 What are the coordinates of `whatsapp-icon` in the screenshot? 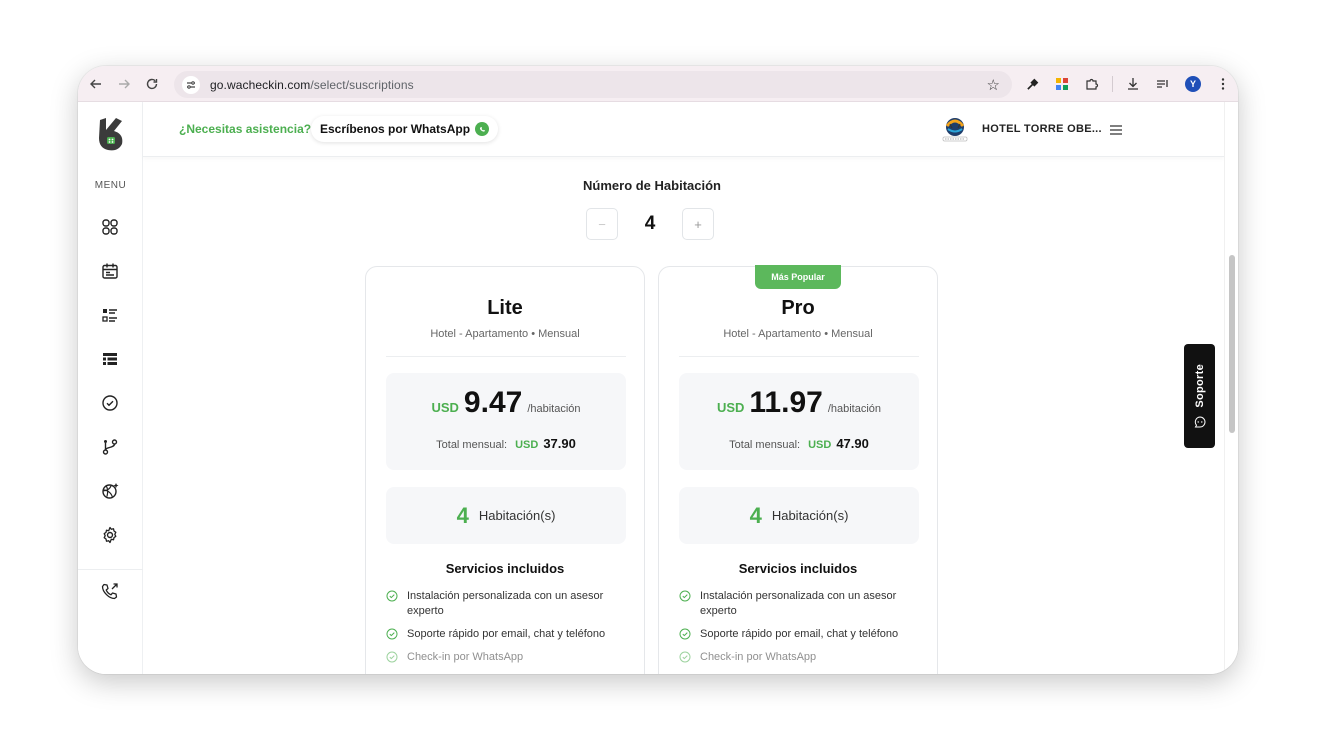 It's located at (482, 129).